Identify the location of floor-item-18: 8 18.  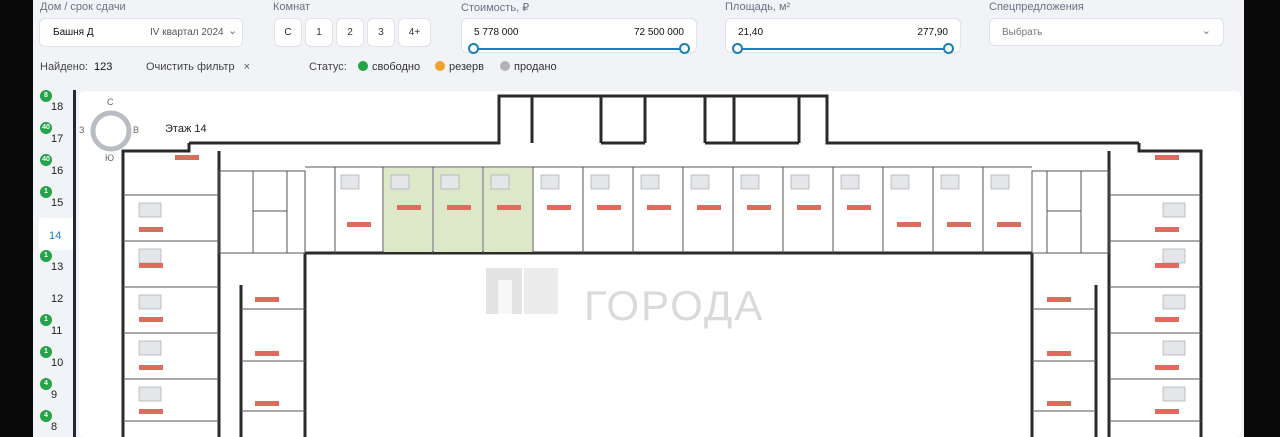
(56, 106).